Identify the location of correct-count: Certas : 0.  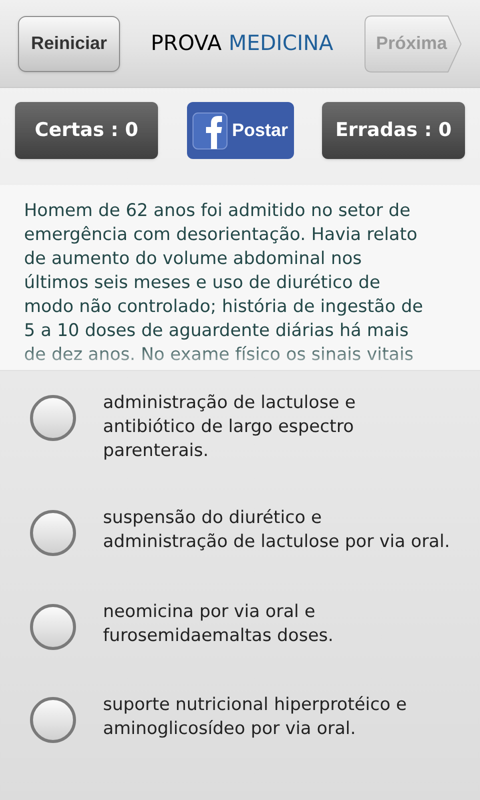
(86, 130).